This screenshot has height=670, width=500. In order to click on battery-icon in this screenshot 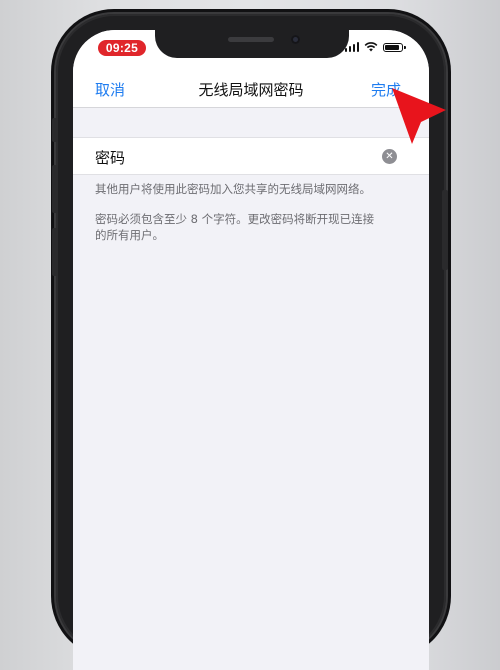, I will do `click(394, 47)`.